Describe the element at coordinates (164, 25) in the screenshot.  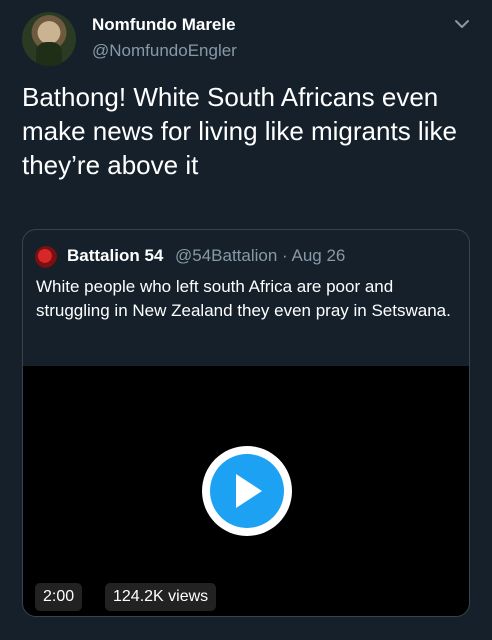
I see `display-name: Nomfundo Marele` at that location.